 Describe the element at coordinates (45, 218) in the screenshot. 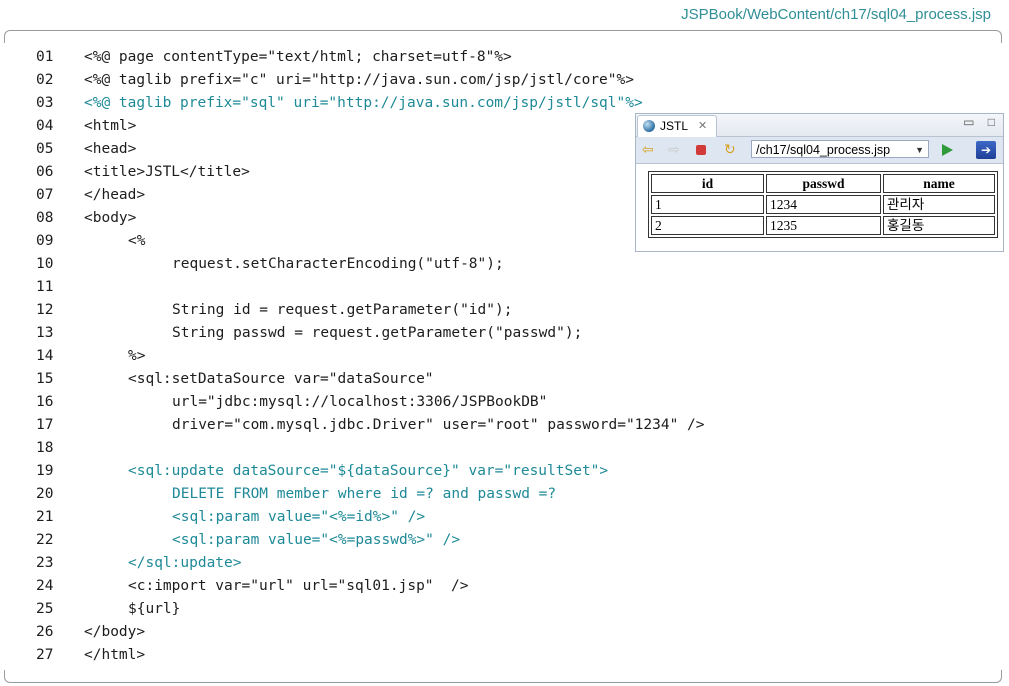

I see `line-number: 08` at that location.